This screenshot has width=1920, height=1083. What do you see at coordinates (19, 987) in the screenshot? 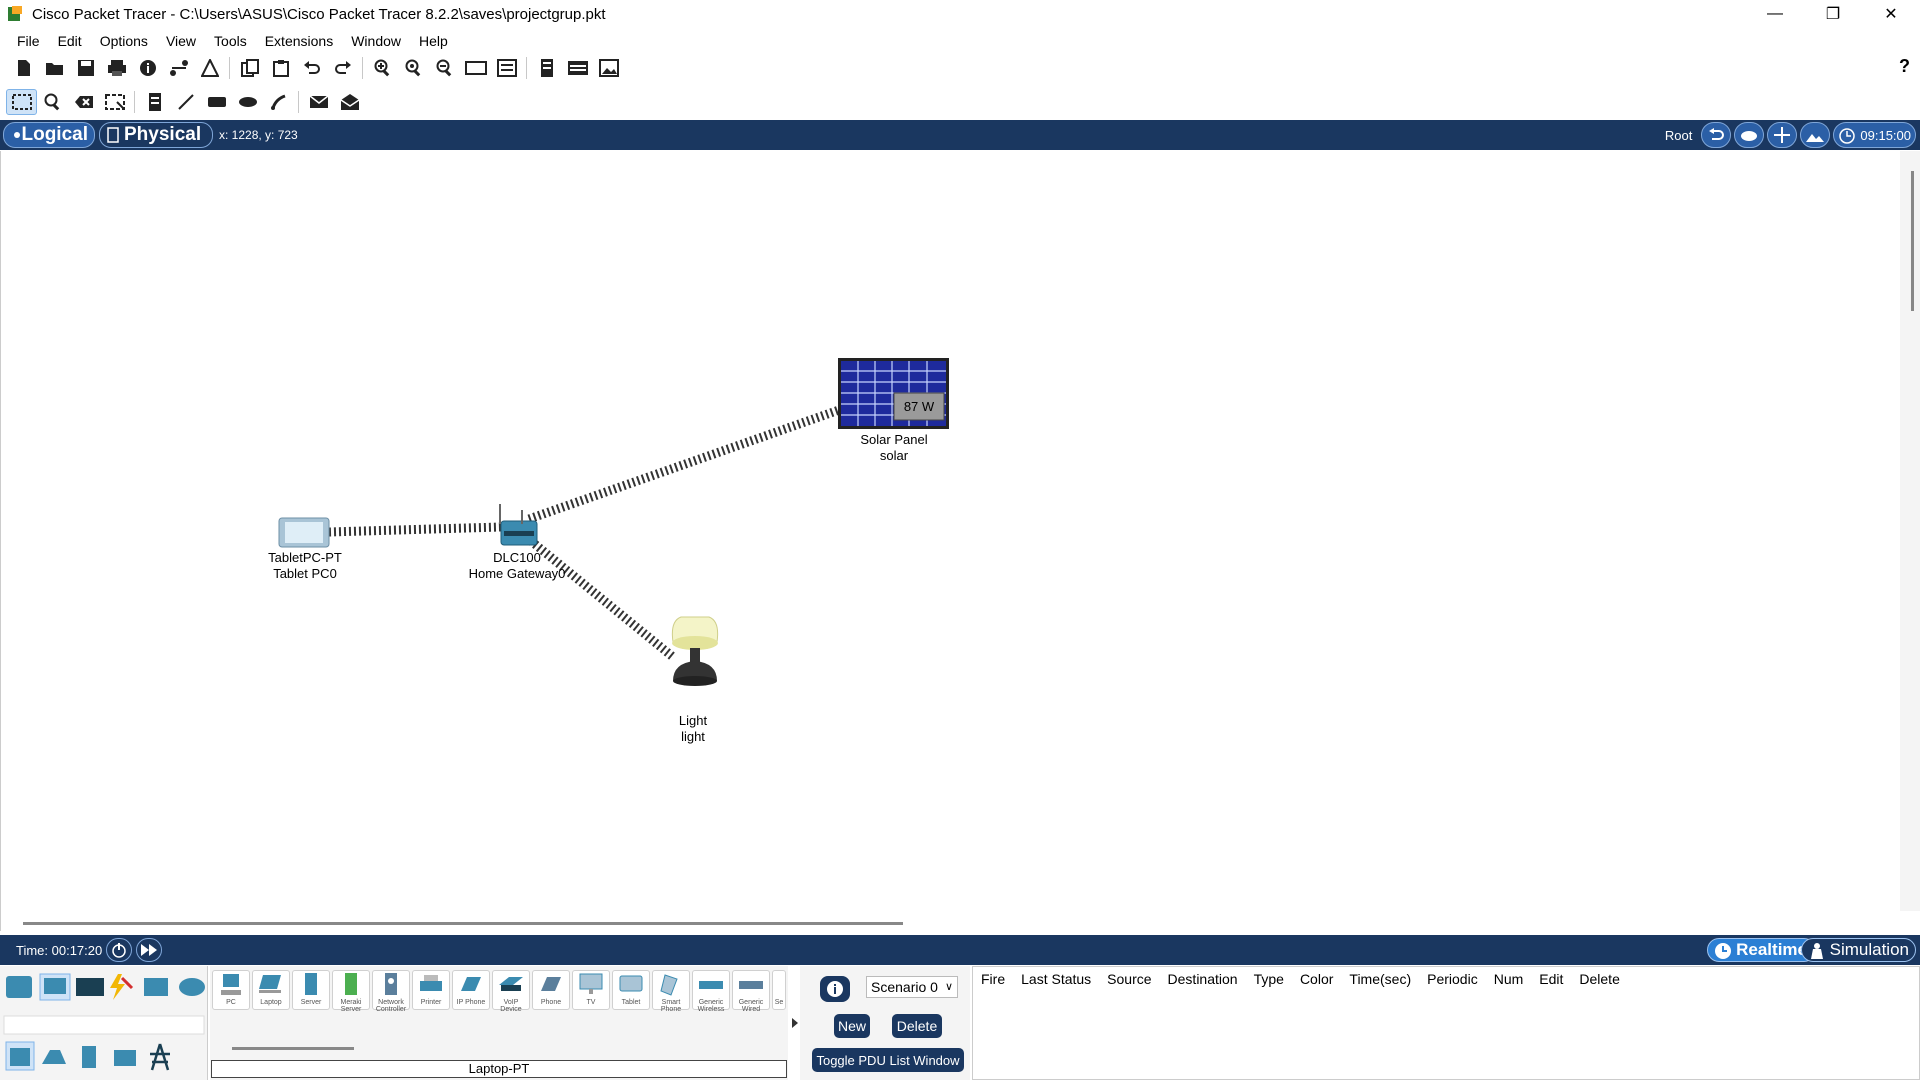
I see `network-devices-category` at bounding box center [19, 987].